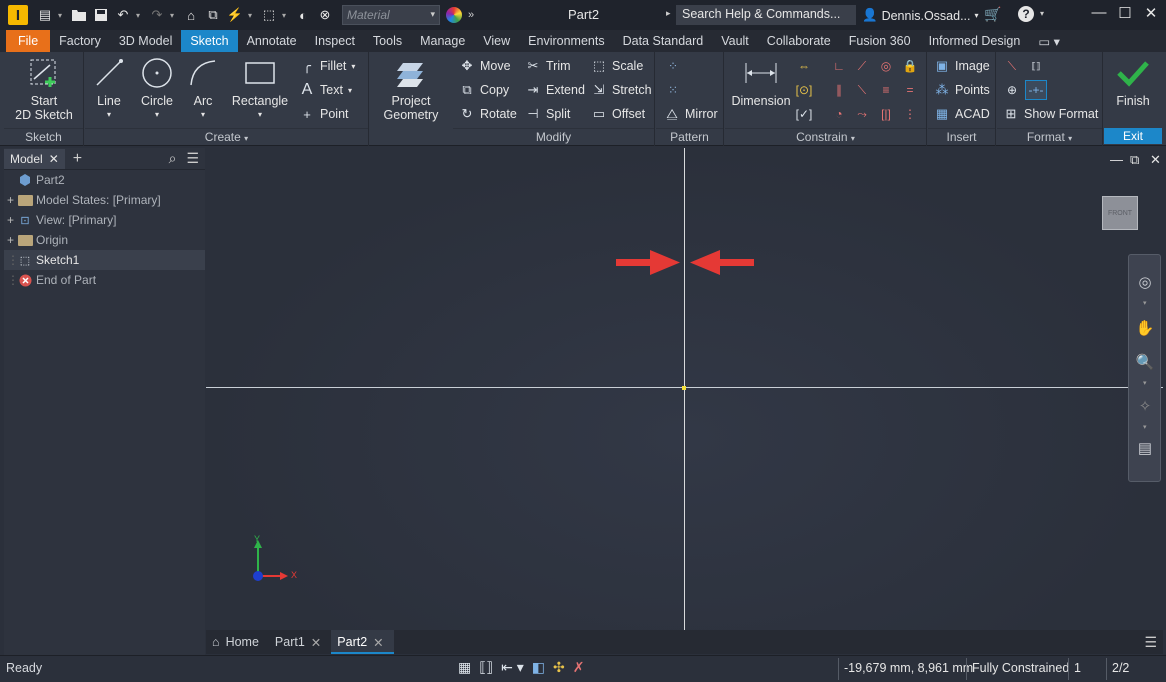  I want to click on rotate-button: ↻ Rotate, so click(488, 114).